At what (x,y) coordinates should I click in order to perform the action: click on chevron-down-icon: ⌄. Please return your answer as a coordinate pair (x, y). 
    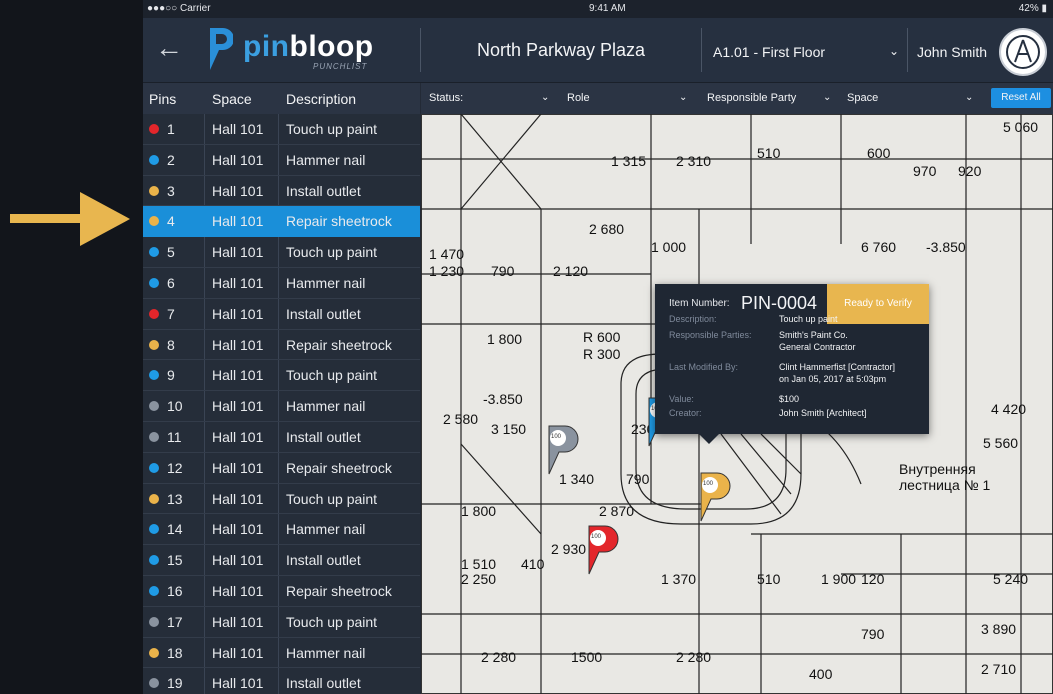
    Looking at the image, I should click on (893, 51).